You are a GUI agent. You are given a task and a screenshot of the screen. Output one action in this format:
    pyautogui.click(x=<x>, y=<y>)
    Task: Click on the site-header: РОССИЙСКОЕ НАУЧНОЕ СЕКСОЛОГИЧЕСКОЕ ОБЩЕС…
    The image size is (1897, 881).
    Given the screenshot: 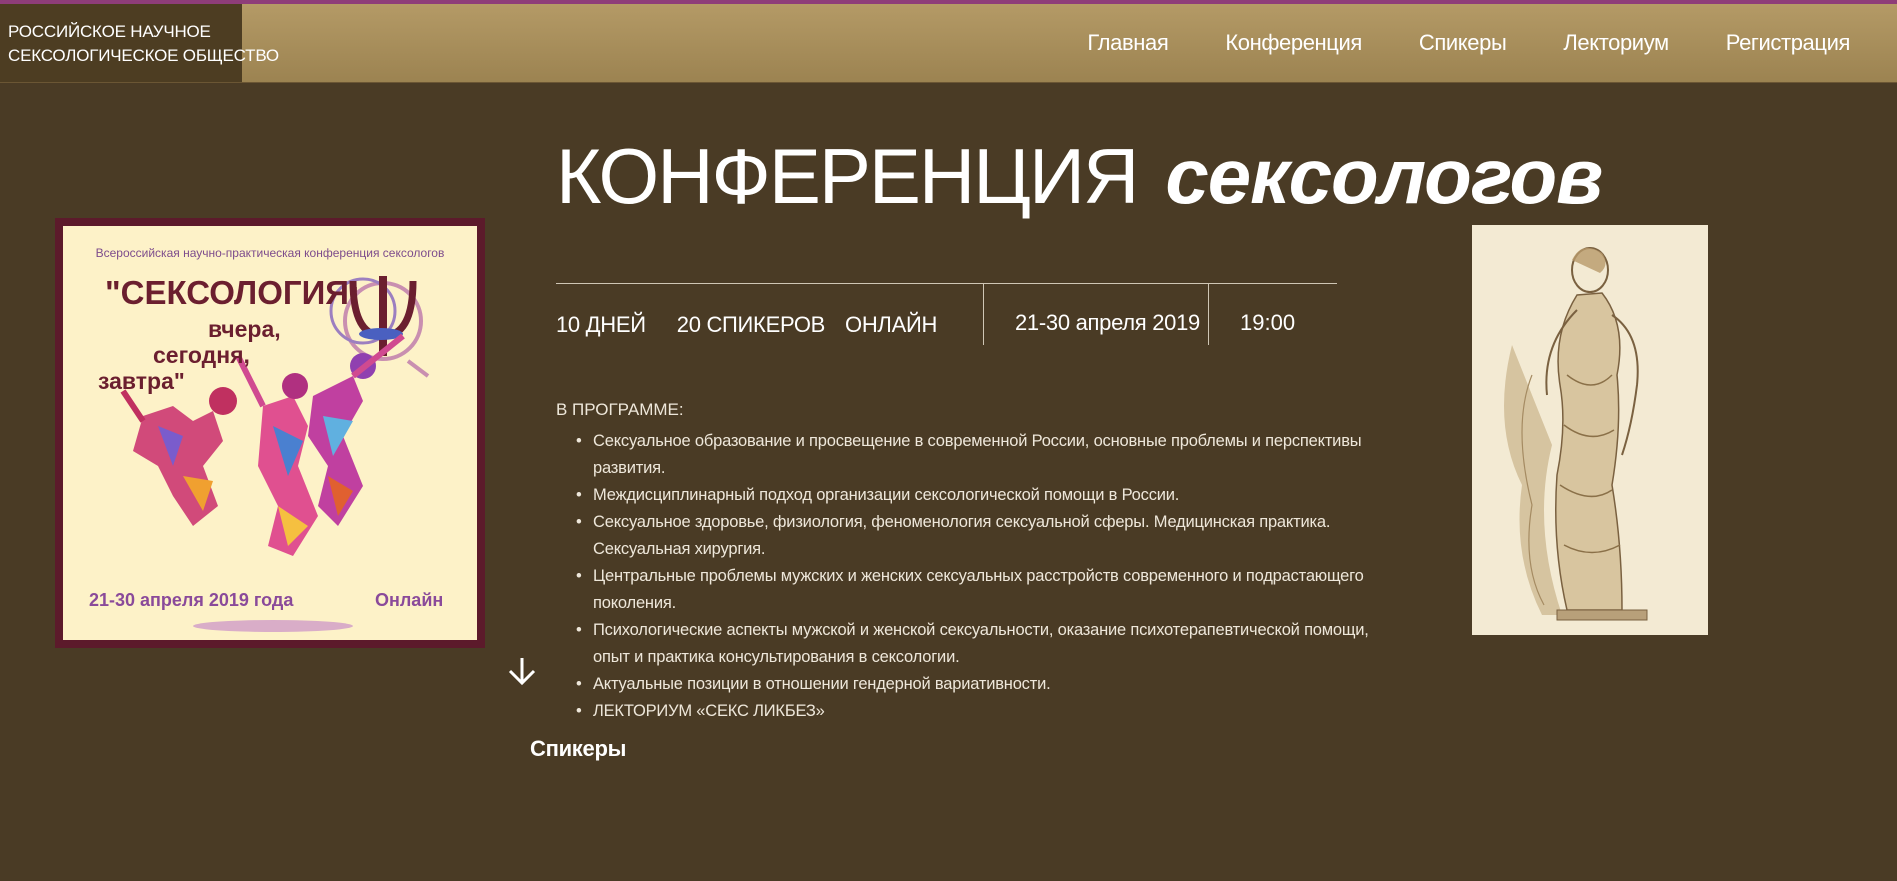 What is the action you would take?
    pyautogui.click(x=948, y=43)
    